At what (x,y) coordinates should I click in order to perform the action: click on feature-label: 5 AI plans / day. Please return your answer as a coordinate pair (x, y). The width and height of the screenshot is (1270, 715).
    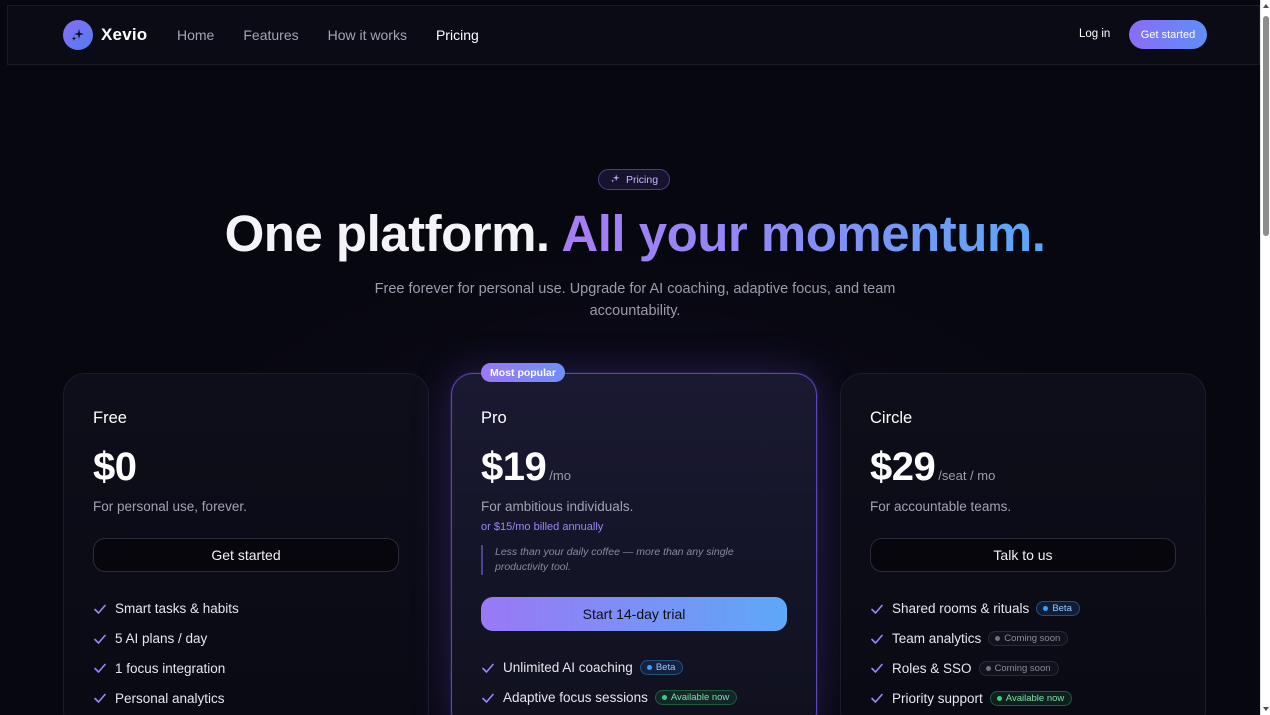
    Looking at the image, I should click on (161, 639).